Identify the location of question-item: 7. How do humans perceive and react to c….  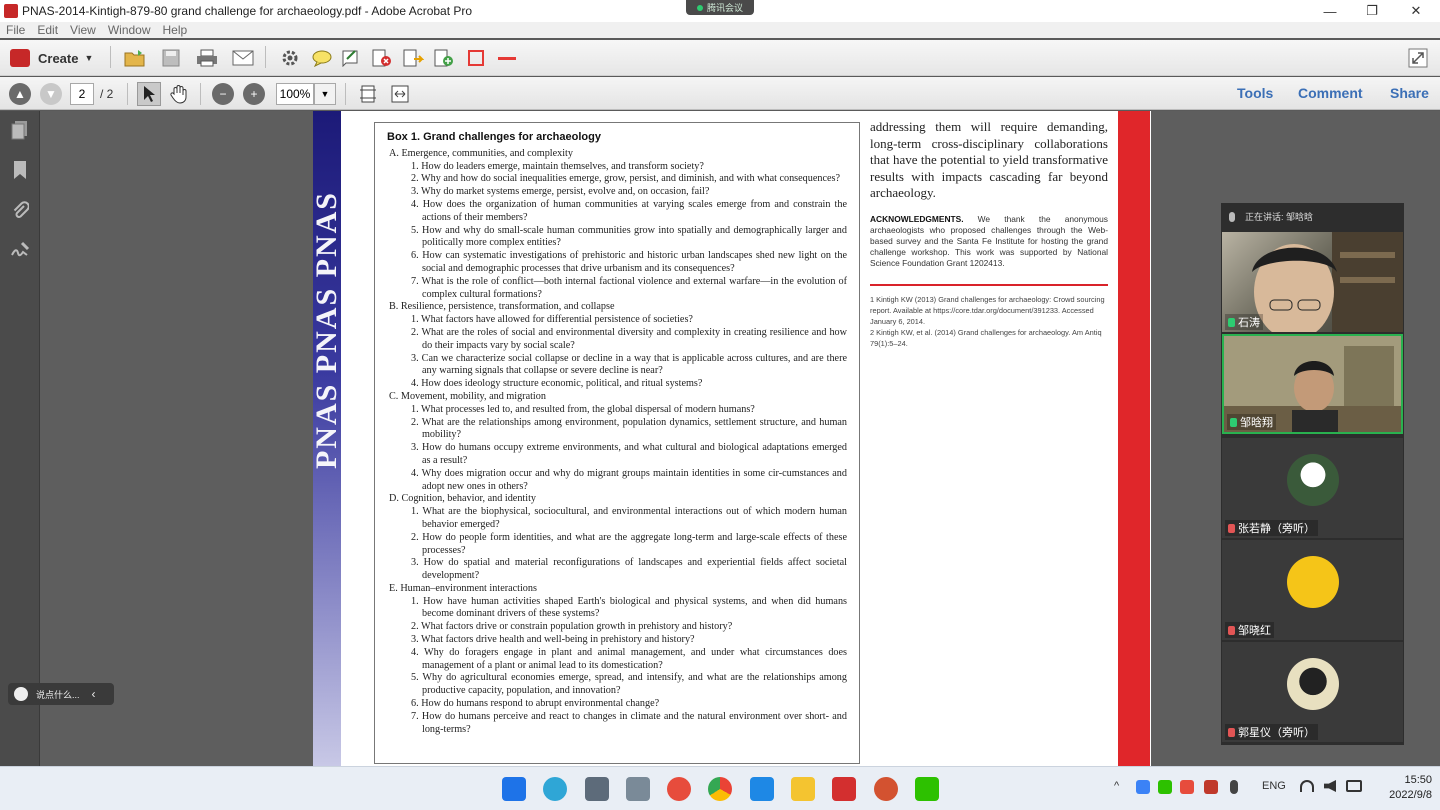
(629, 722).